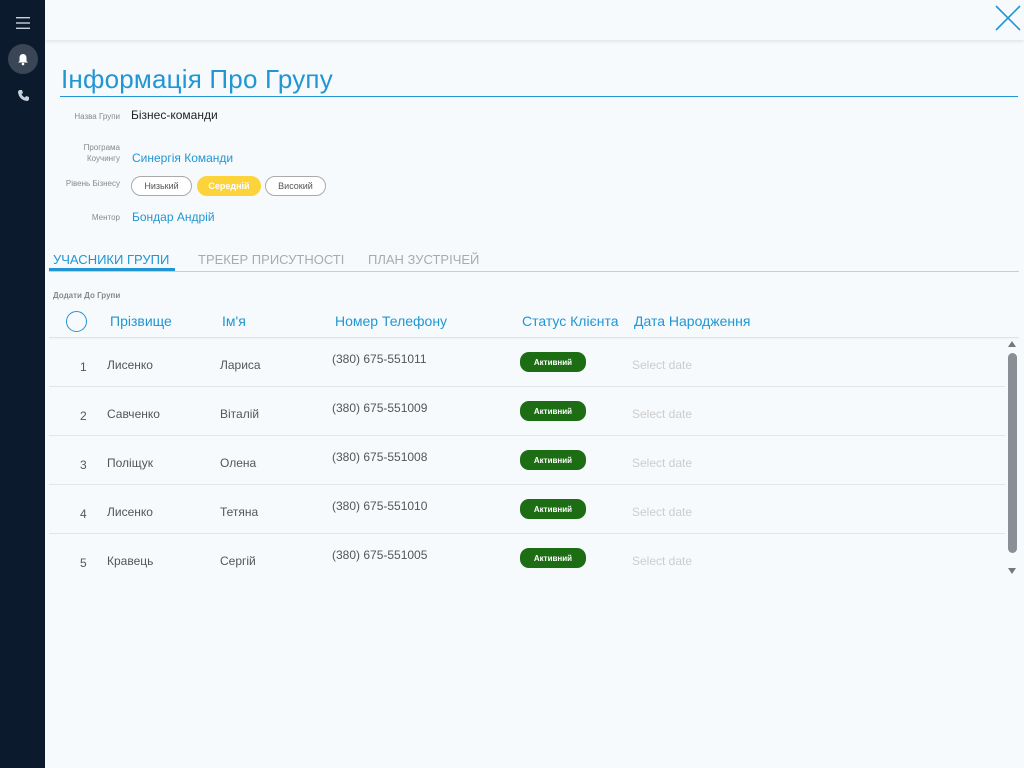  Describe the element at coordinates (22, 384) in the screenshot. I see `sidebar` at that location.